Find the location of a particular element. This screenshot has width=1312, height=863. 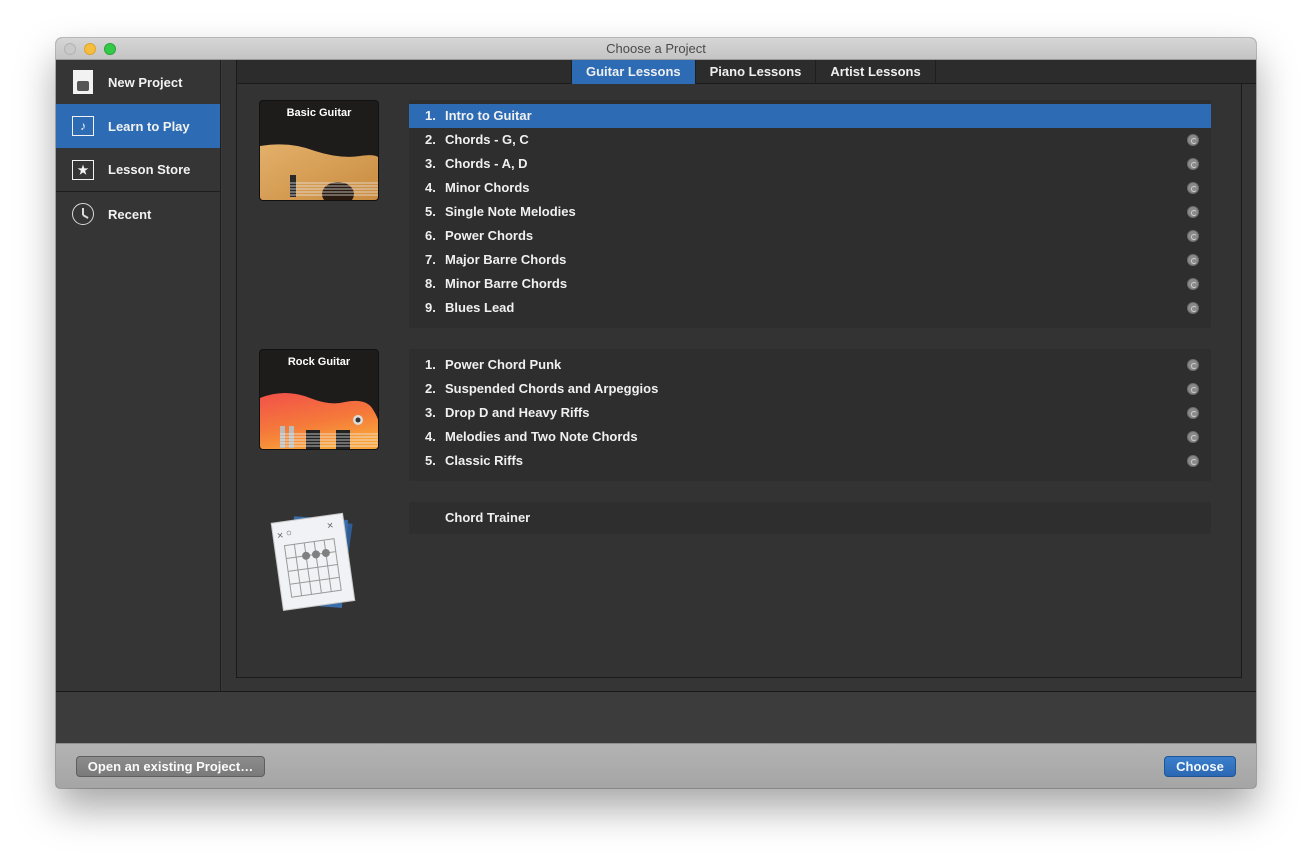

tab-guitar-lessons: Guitar Lessons is located at coordinates (633, 72).